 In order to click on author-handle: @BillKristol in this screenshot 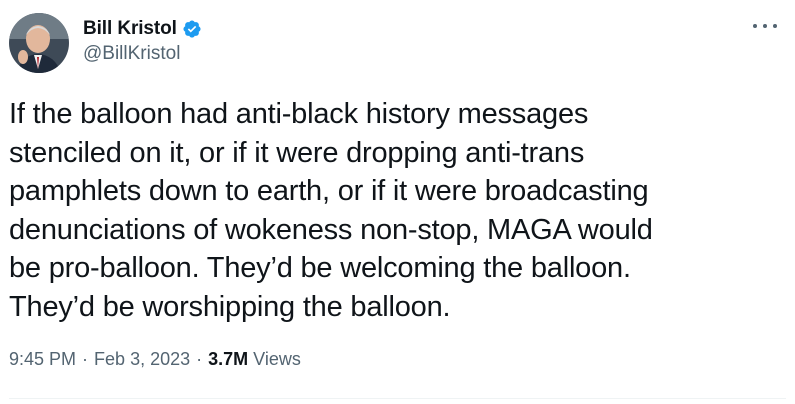, I will do `click(142, 54)`.